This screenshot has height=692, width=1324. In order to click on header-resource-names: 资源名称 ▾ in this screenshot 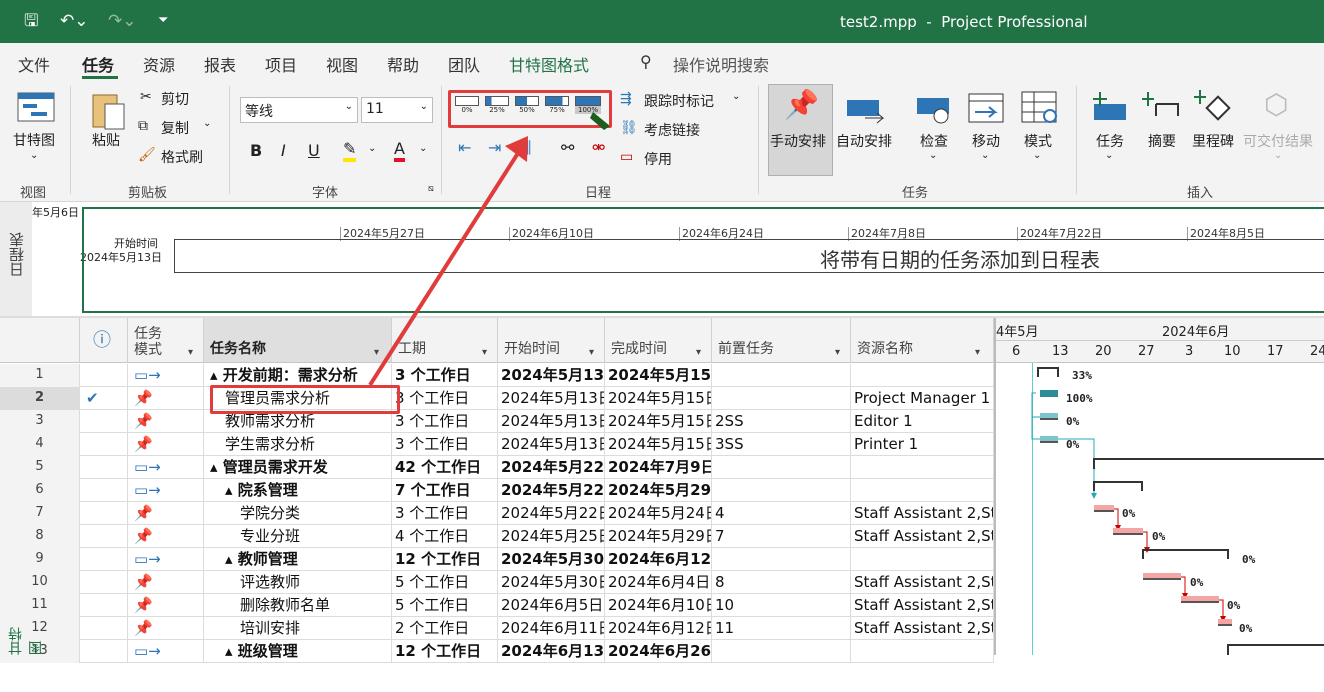, I will do `click(922, 340)`.